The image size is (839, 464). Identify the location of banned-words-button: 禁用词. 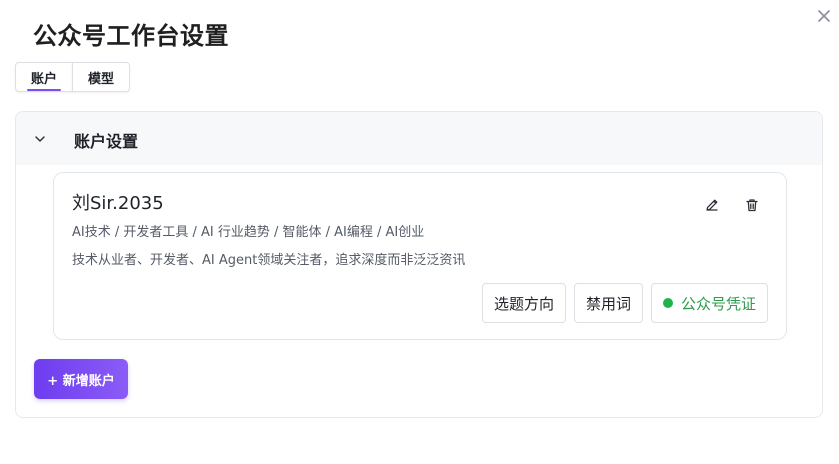
(608, 303).